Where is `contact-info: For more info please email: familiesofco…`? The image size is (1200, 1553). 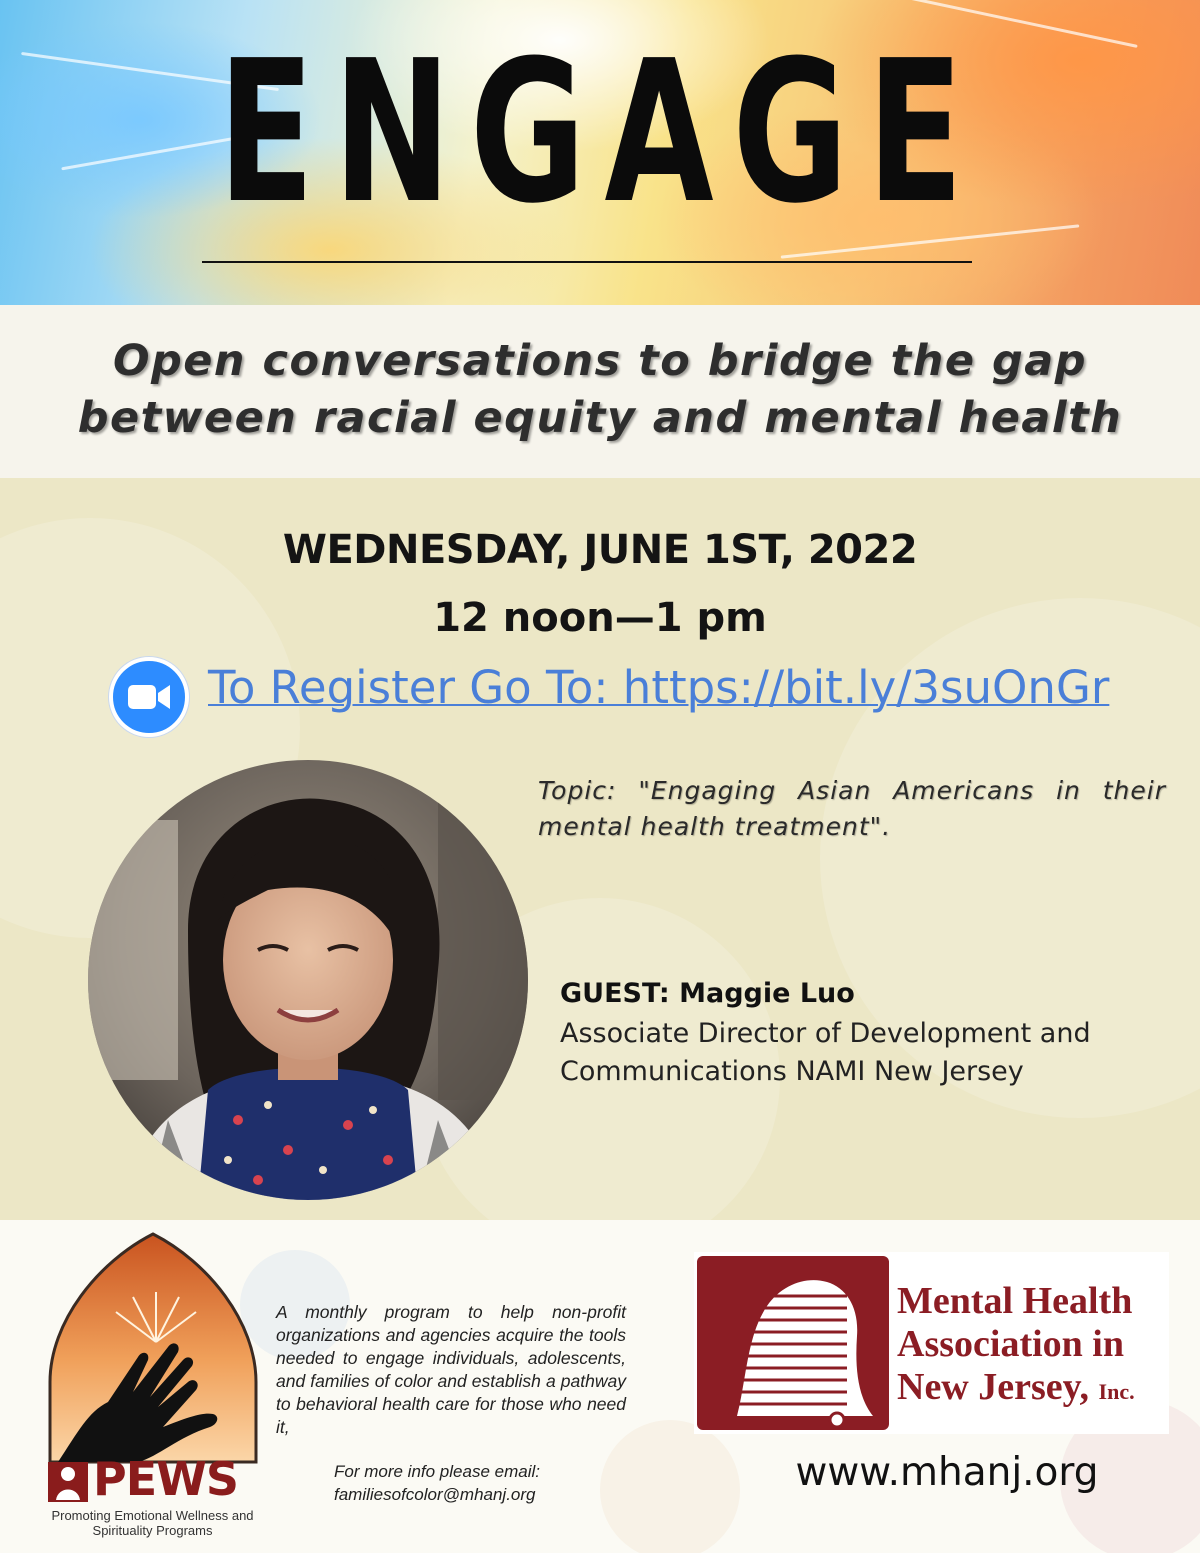
contact-info: For more info please email: familiesofco… is located at coordinates (454, 1483).